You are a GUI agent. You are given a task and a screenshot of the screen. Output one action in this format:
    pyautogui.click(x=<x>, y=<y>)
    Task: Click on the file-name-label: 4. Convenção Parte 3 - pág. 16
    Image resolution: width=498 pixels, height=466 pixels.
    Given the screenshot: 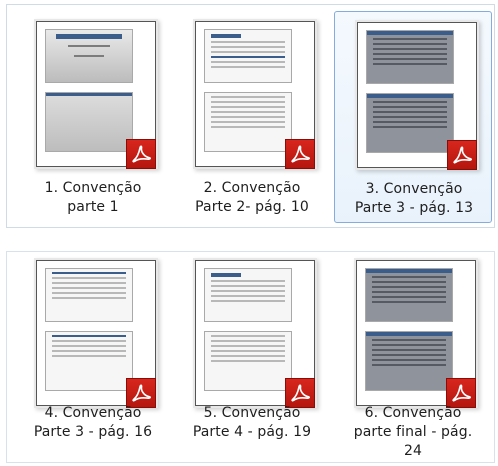 What is the action you would take?
    pyautogui.click(x=93, y=422)
    